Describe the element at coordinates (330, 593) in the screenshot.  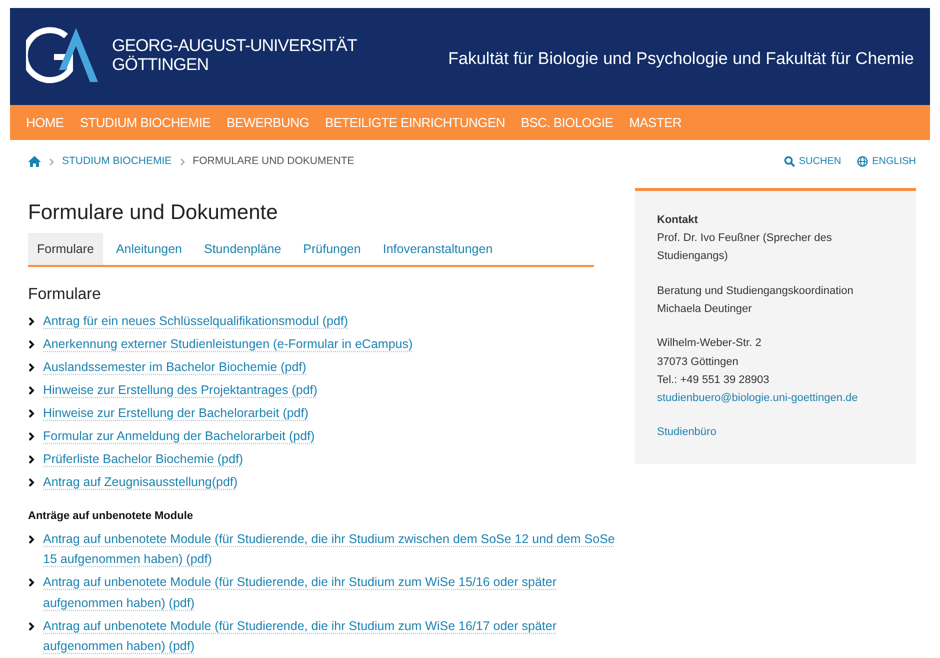
I see `document-link: Antrag auf unbenotete Module (für Studierende, die ihr Studium zum WiSe 15/16 oder später aufgenommen haben) (pdf)` at that location.